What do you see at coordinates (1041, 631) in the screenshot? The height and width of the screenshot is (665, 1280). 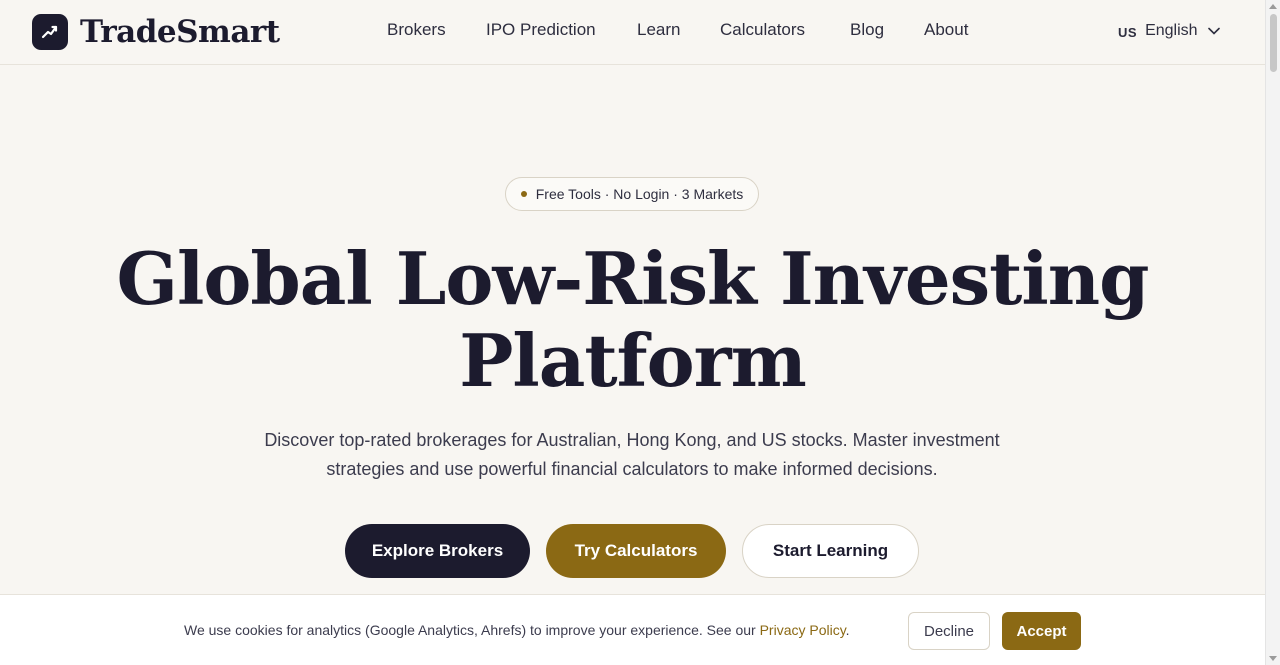 I see `accept-button: Accept` at bounding box center [1041, 631].